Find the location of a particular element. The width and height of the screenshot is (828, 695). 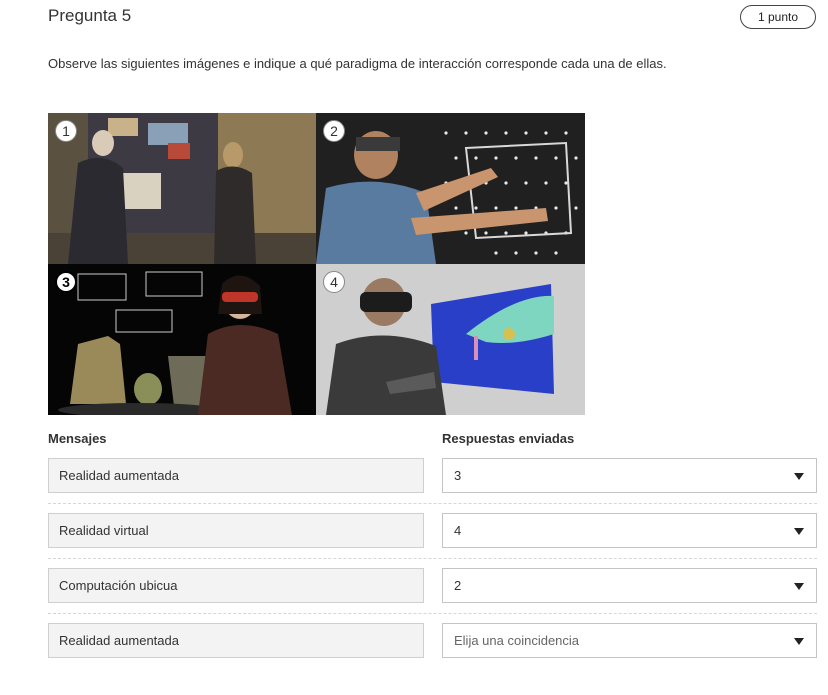

message-field: Computación ubicua is located at coordinates (236, 585).